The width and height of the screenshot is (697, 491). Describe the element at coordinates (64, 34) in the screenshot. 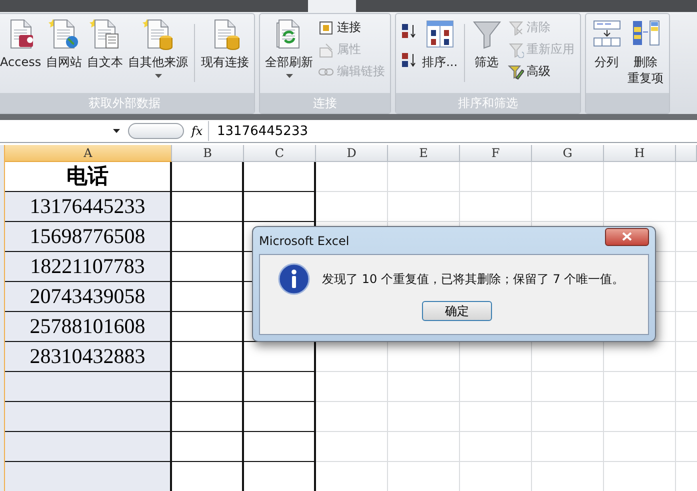

I see `document-globe-icon` at that location.